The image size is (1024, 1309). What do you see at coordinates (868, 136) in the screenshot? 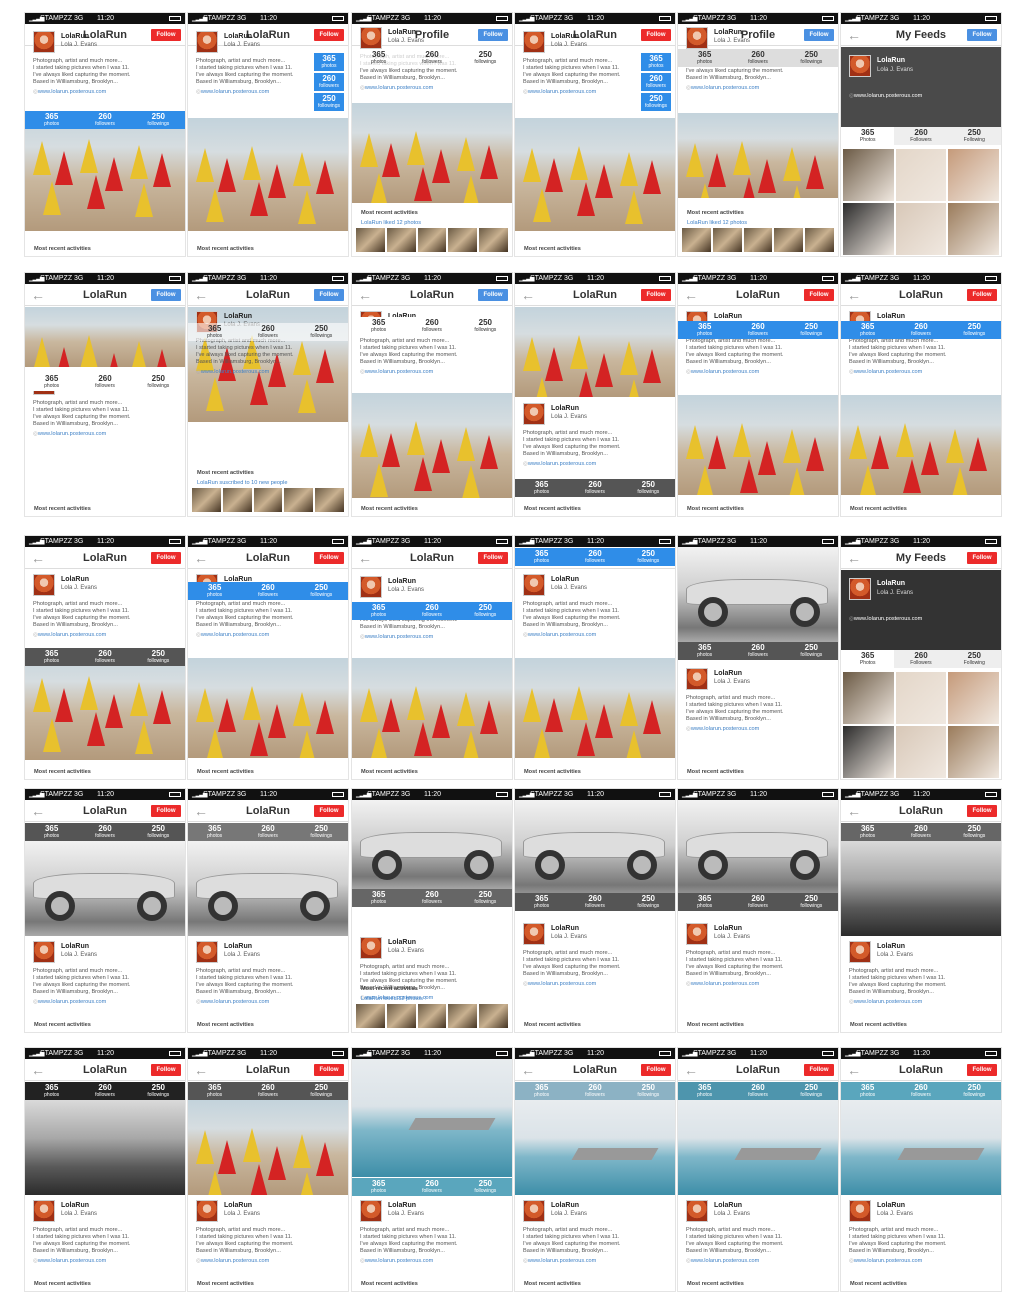
I see `stat-photos: 365 Photos` at bounding box center [868, 136].